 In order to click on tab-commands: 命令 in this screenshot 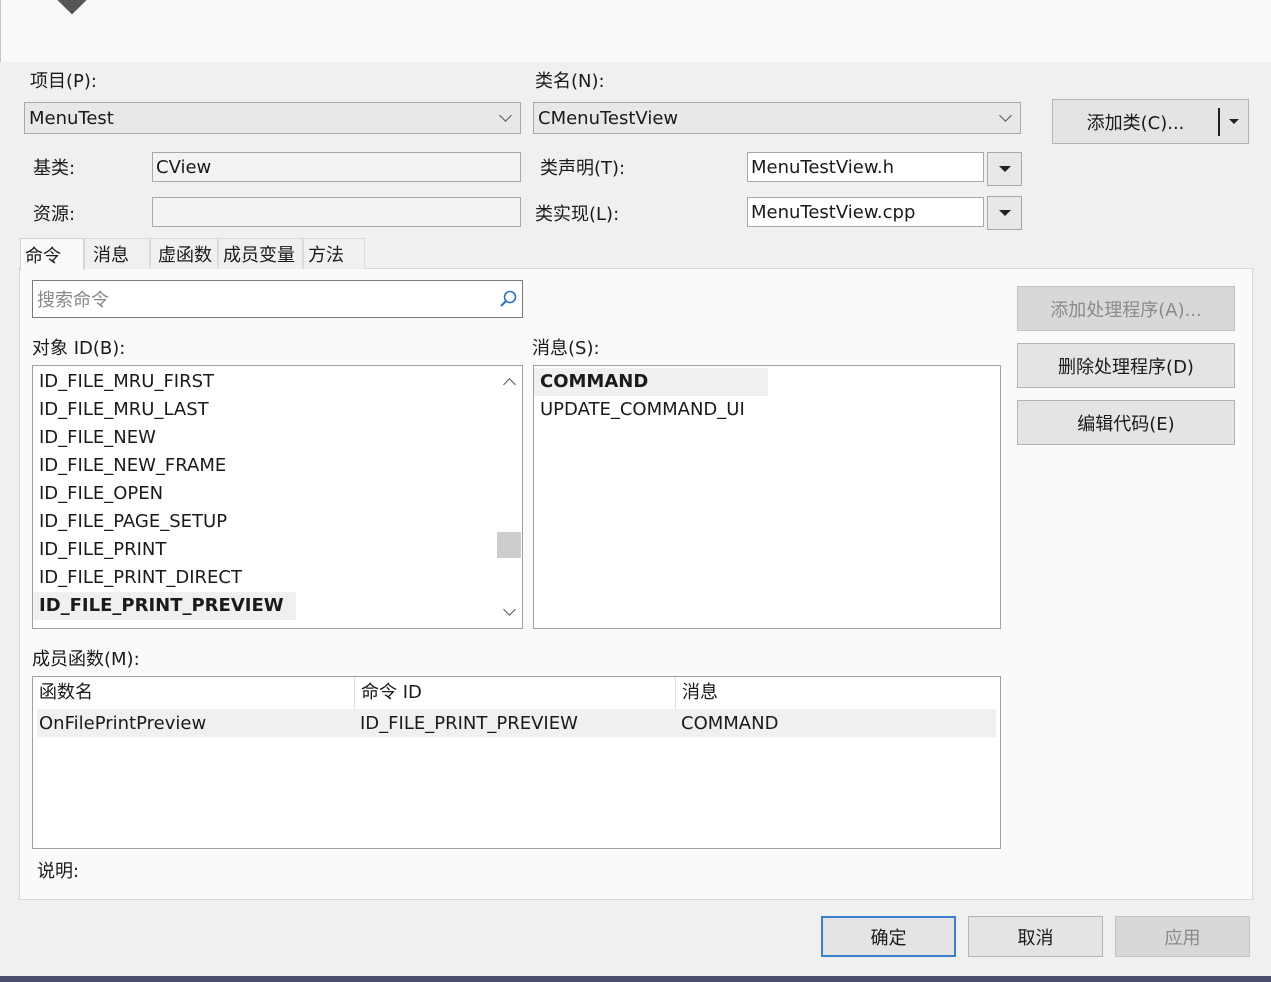, I will do `click(52, 254)`.